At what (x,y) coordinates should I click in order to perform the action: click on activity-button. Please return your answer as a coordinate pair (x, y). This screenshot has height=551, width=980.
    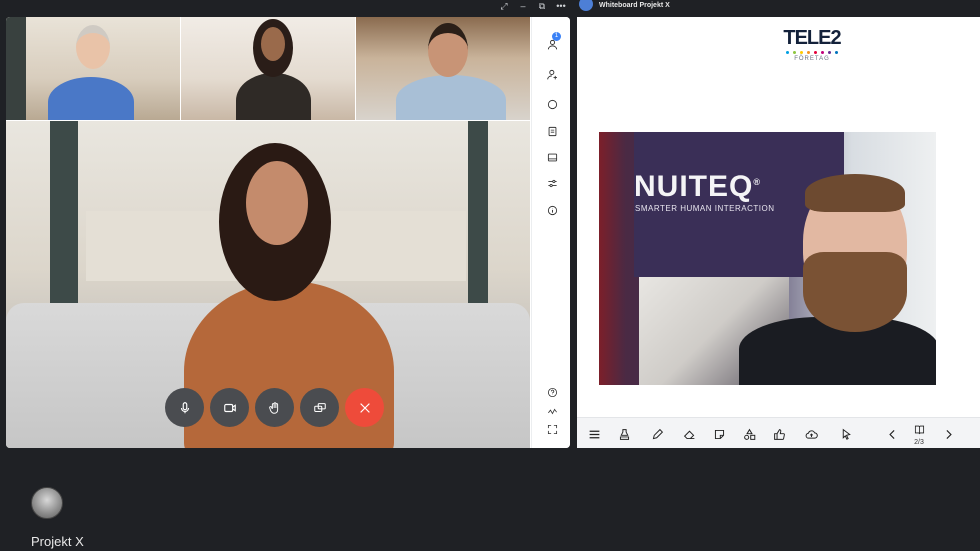
    Looking at the image, I should click on (552, 411).